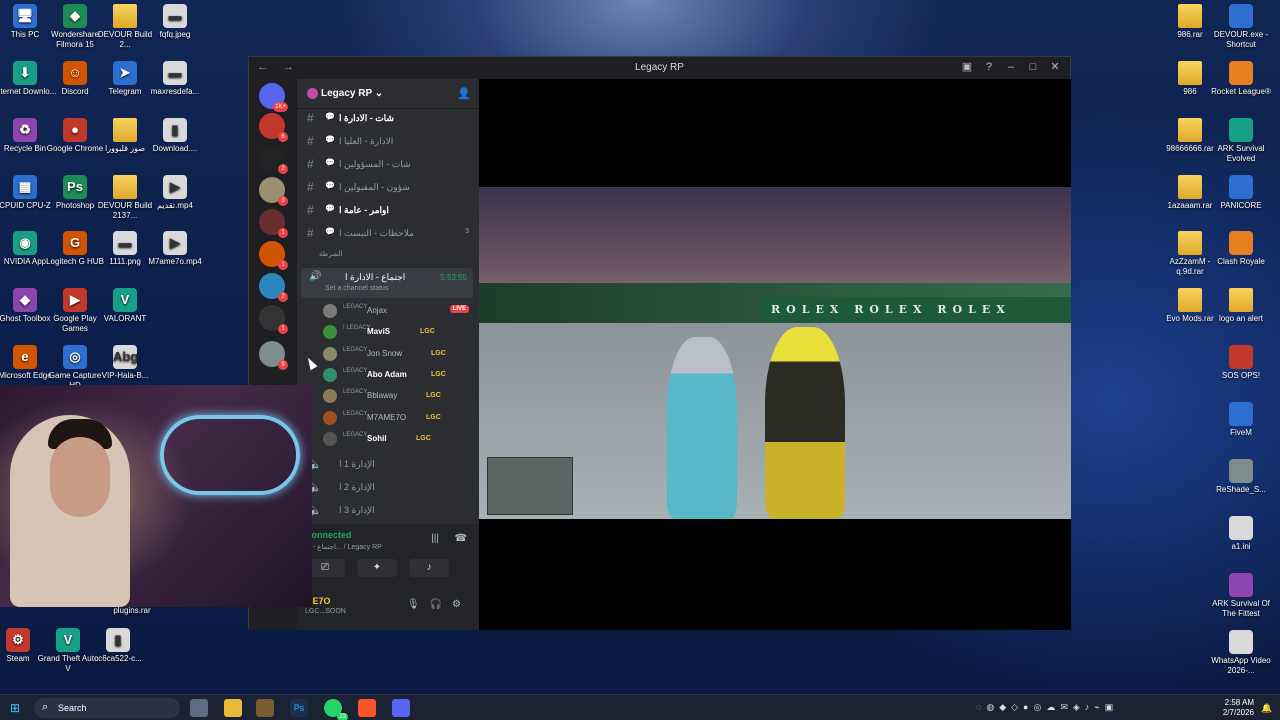 The image size is (1280, 720). What do you see at coordinates (273, 355) in the screenshot?
I see `server-icon: 9` at bounding box center [273, 355].